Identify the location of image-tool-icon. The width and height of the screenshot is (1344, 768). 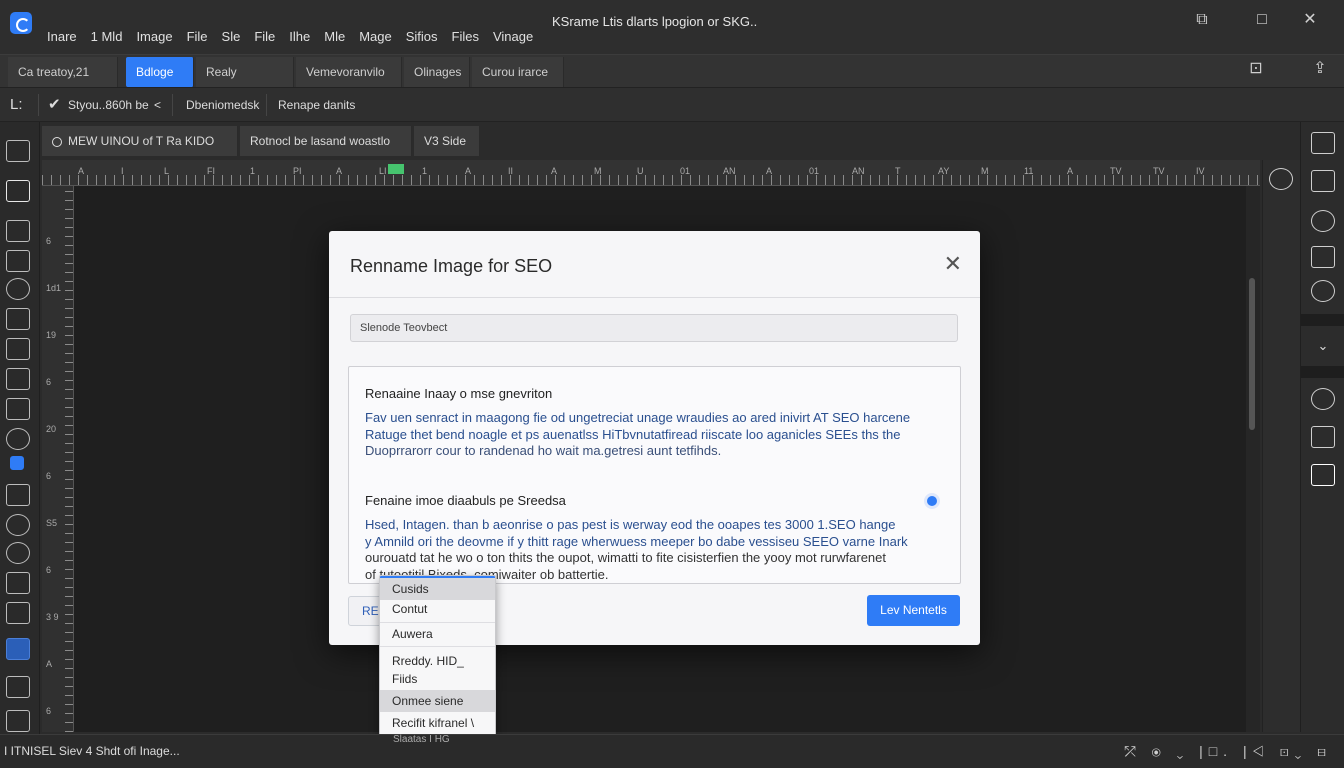
(18, 409).